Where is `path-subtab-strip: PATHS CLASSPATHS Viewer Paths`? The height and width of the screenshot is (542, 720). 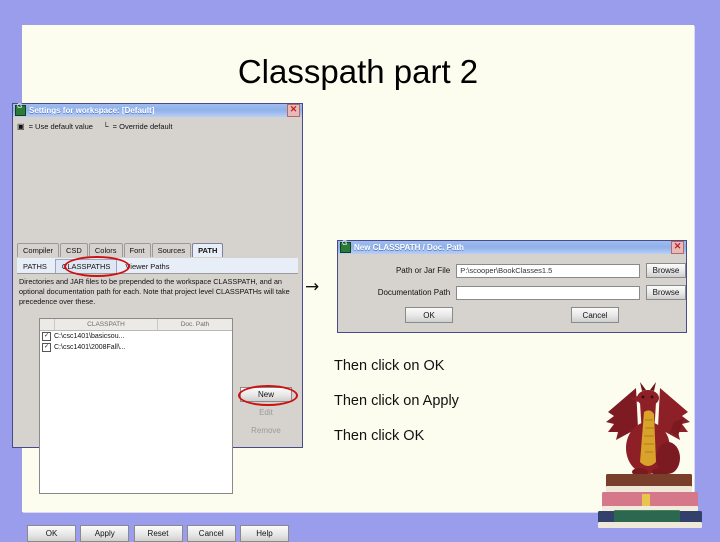 path-subtab-strip: PATHS CLASSPATHS Viewer Paths is located at coordinates (157, 266).